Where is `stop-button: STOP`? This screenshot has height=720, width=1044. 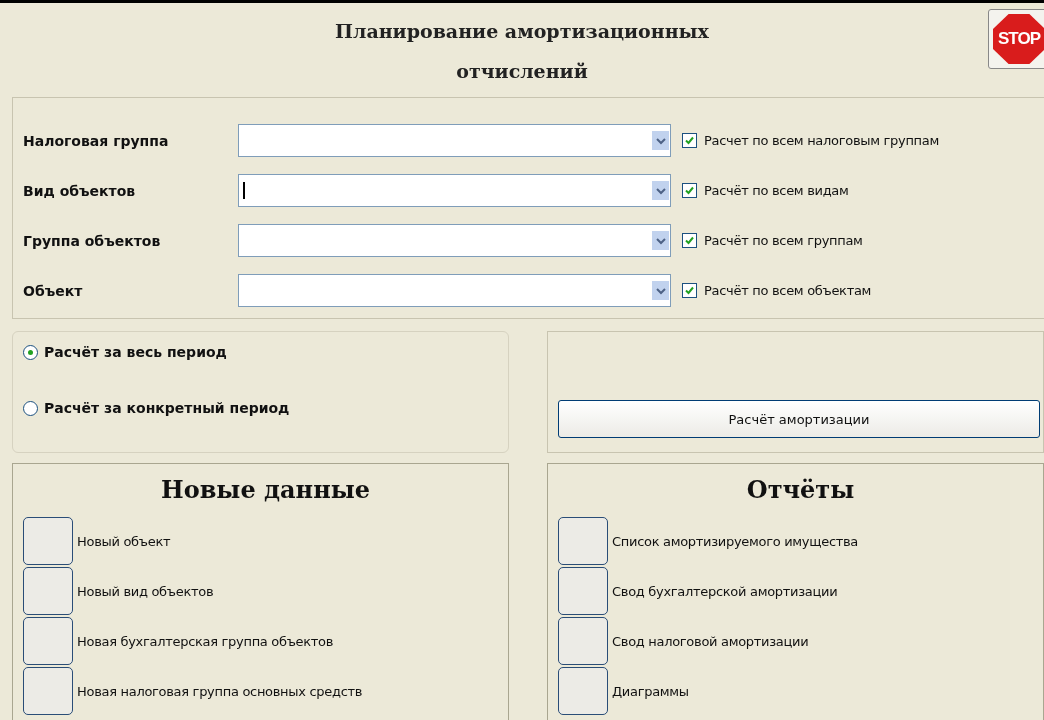
stop-button: STOP is located at coordinates (1016, 39).